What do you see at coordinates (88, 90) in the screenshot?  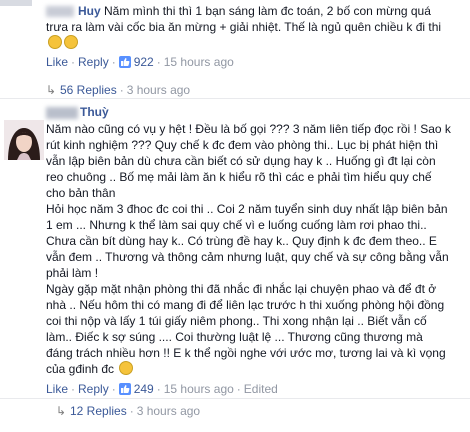 I see `replies-count: 56 Replies` at bounding box center [88, 90].